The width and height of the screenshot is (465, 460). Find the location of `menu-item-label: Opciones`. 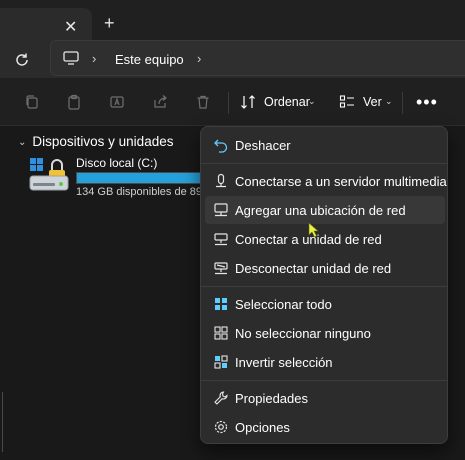

menu-item-label: Opciones is located at coordinates (262, 427).